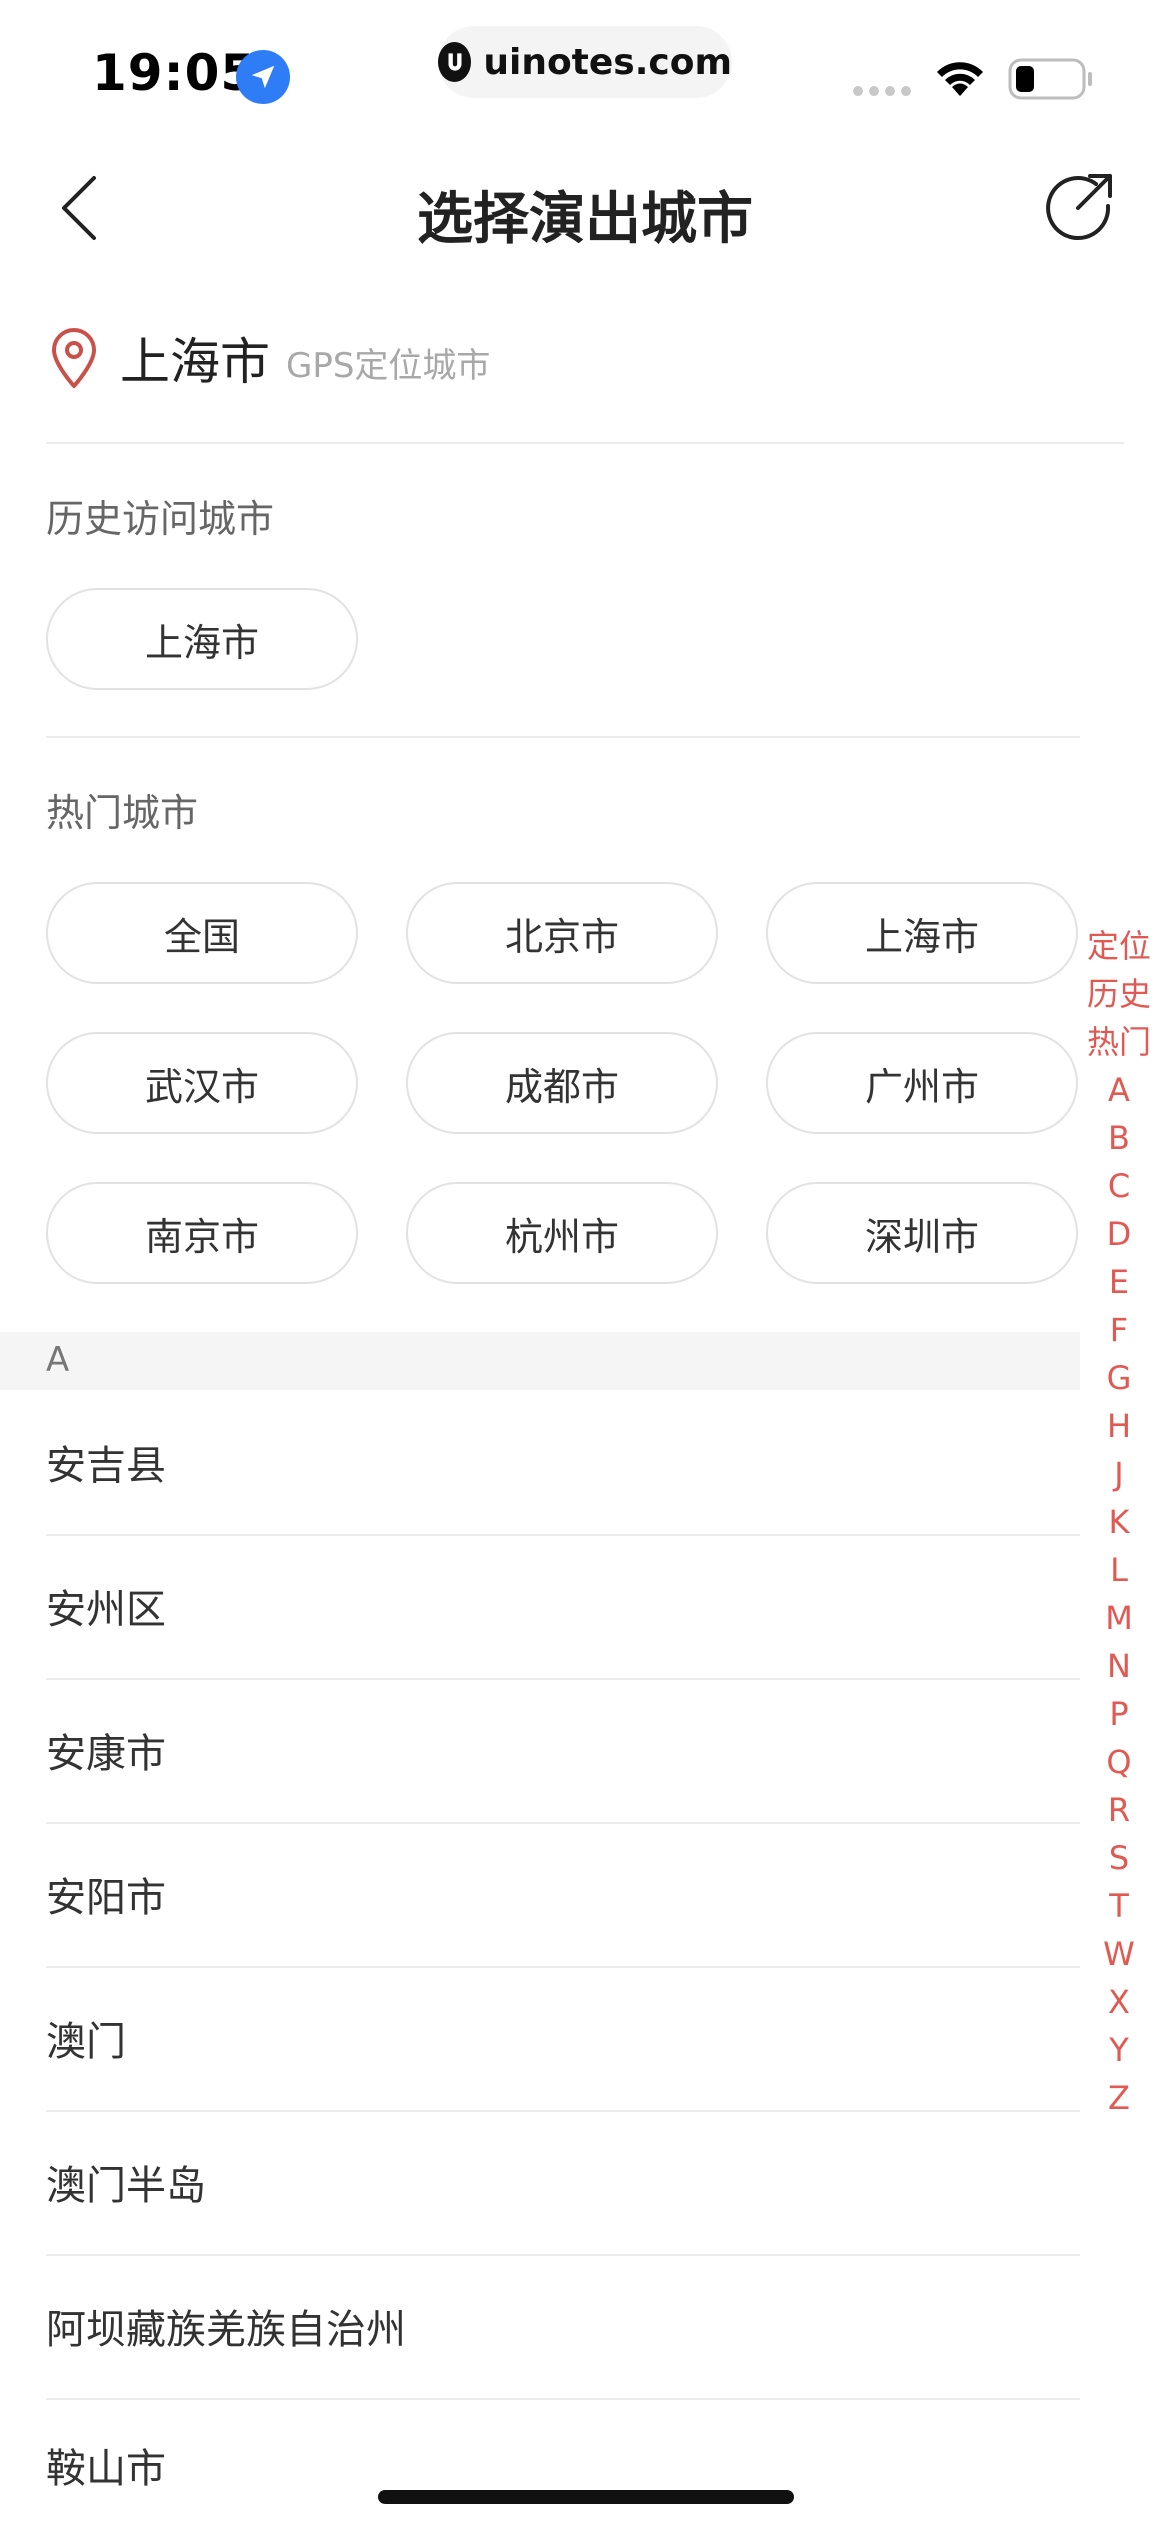  What do you see at coordinates (1119, 1666) in the screenshot?
I see `index-item: N` at bounding box center [1119, 1666].